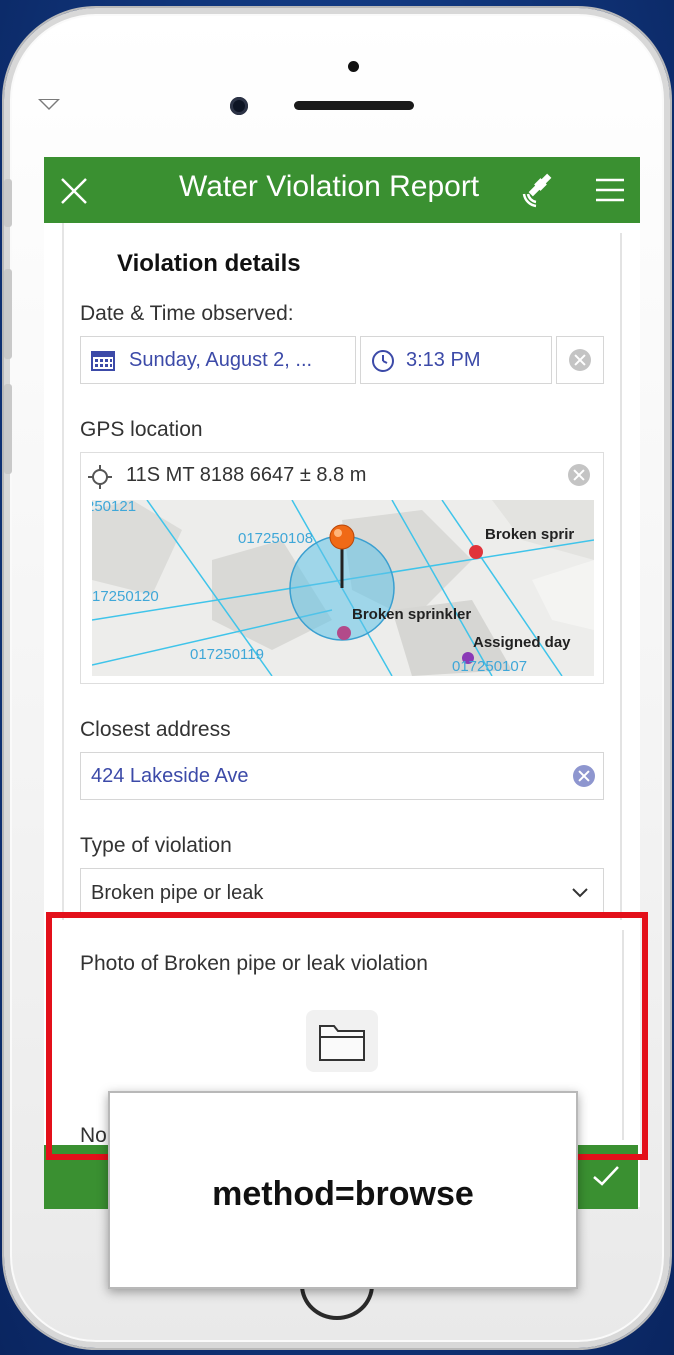 The height and width of the screenshot is (1355, 674). What do you see at coordinates (156, 845) in the screenshot?
I see `violation-type-label: Type of violation` at bounding box center [156, 845].